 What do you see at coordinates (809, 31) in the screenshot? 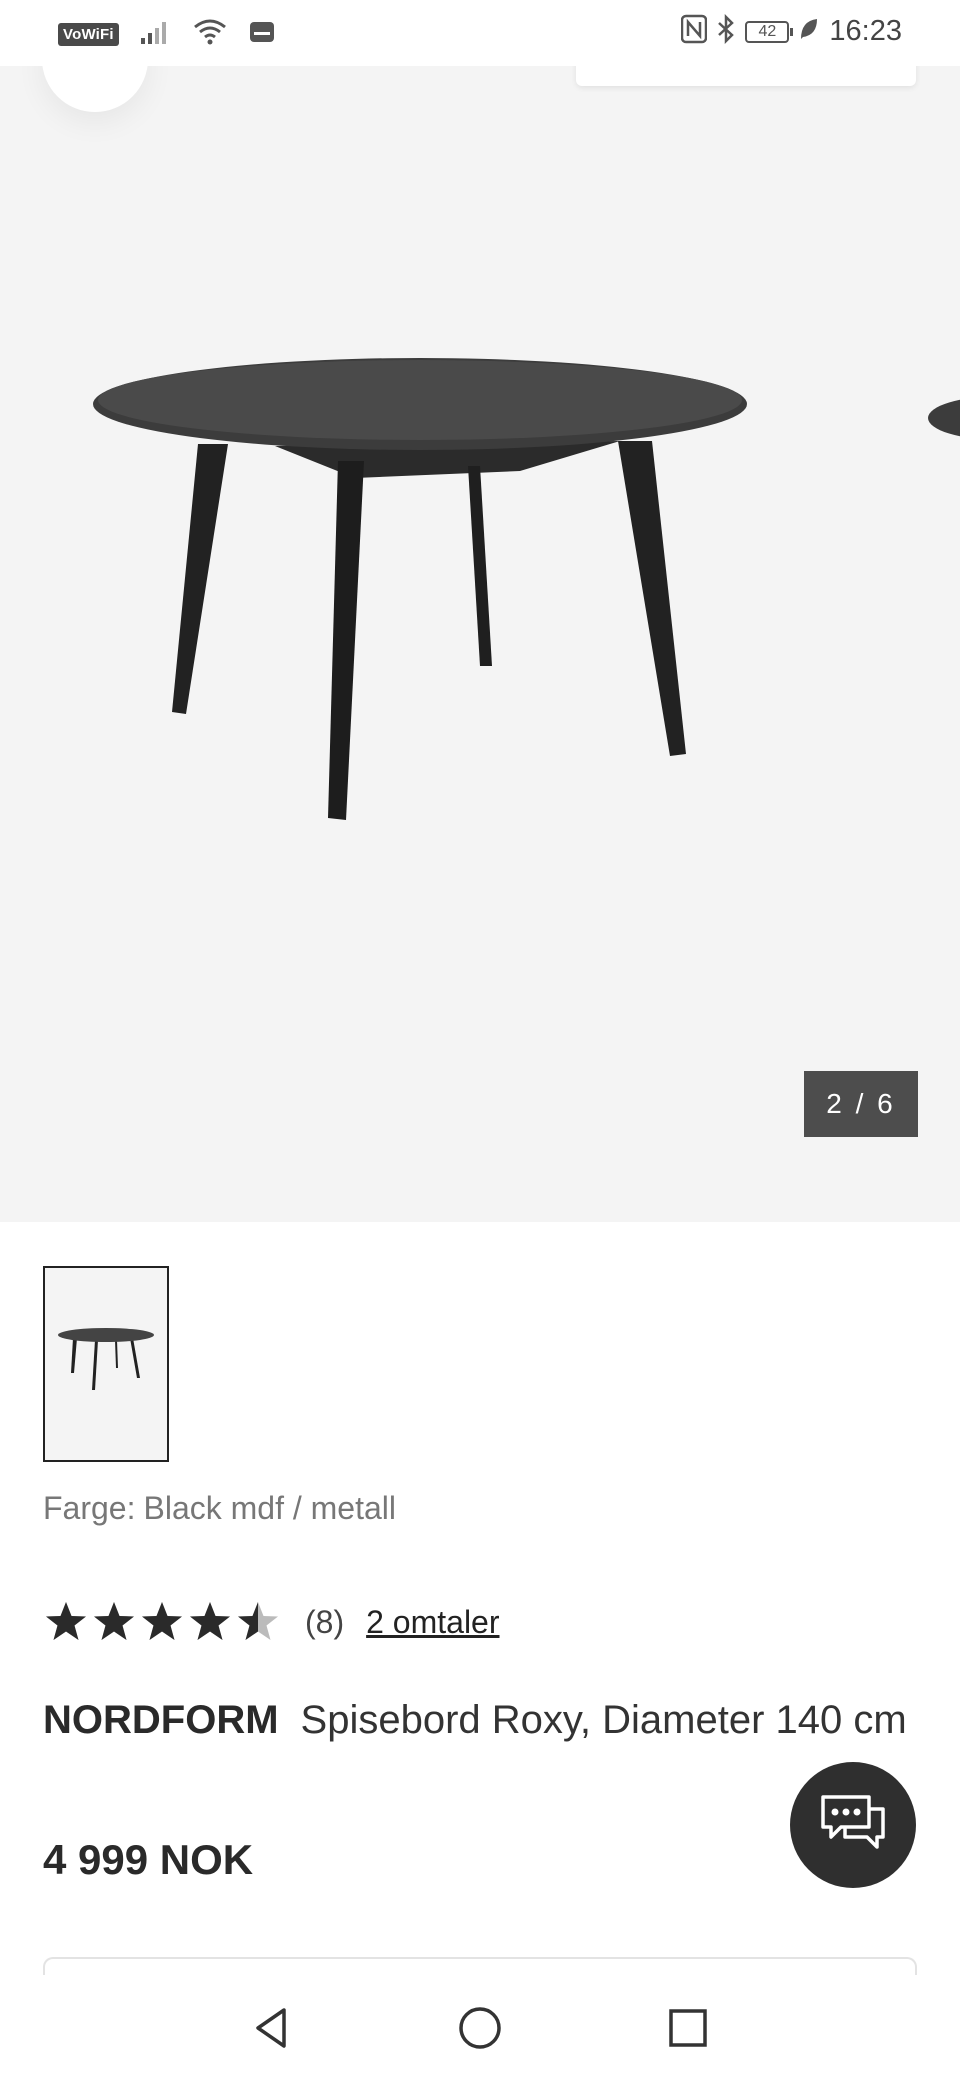
I see `leaf-icon` at bounding box center [809, 31].